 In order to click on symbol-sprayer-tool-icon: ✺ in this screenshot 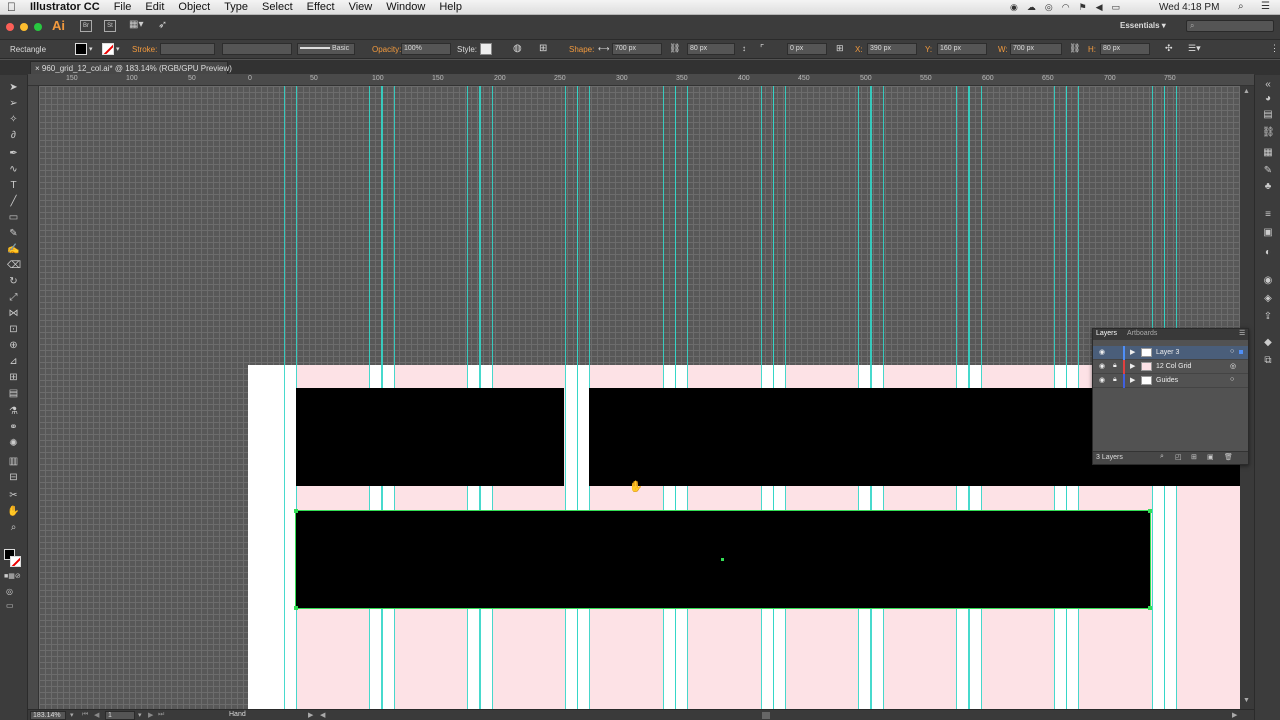, I will do `click(13, 443)`.